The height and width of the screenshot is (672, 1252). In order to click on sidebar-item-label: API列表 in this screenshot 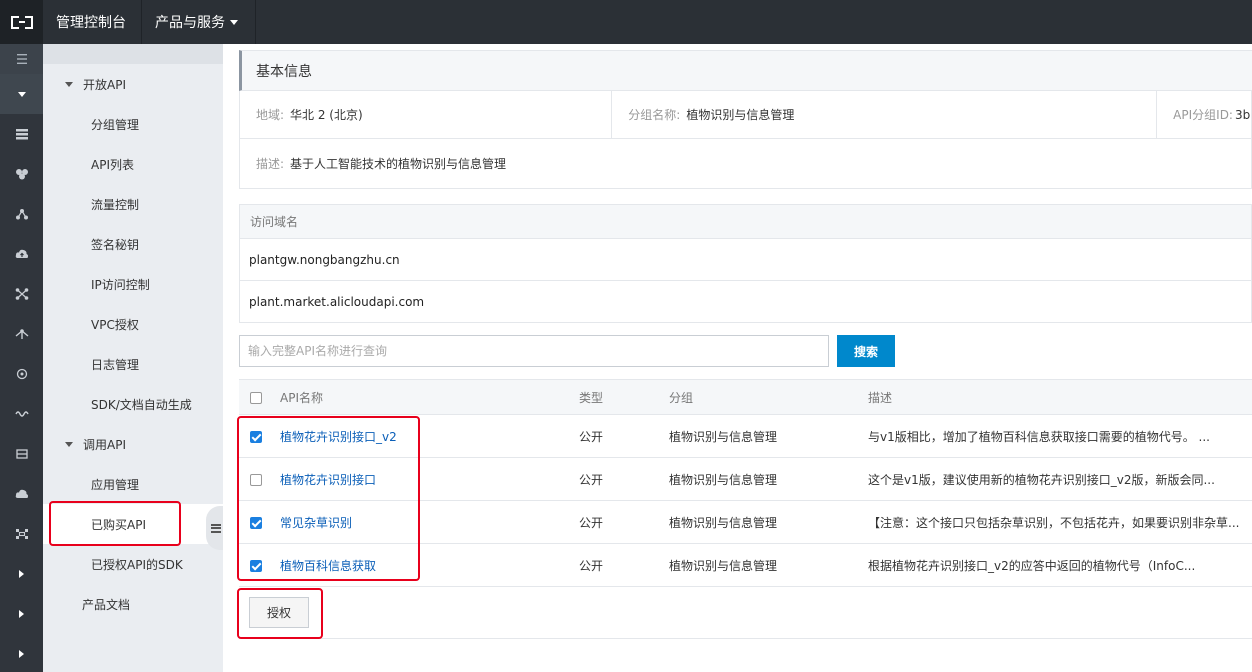, I will do `click(112, 164)`.